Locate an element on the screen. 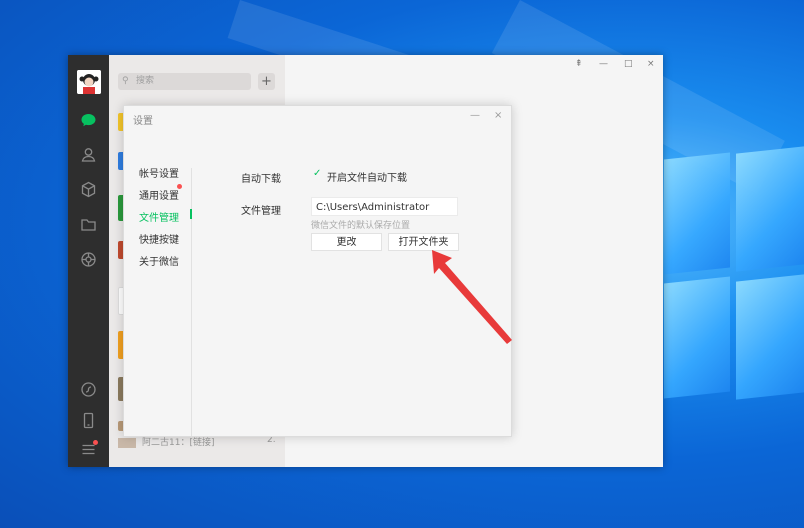  dialog-title: 设置 is located at coordinates (143, 121).